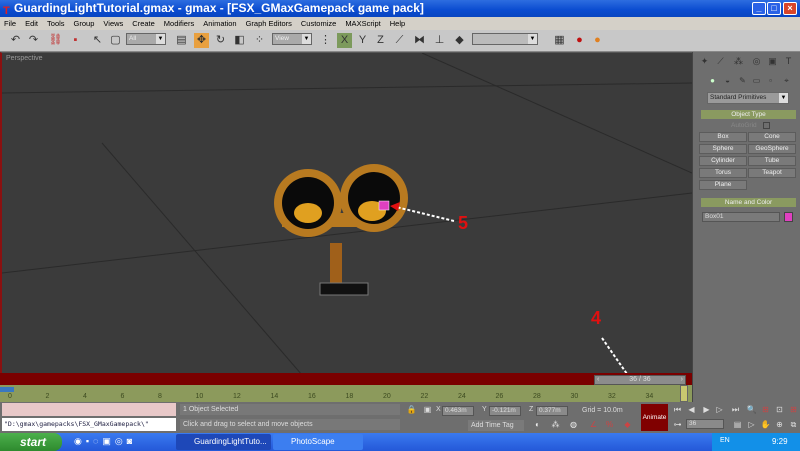 This screenshot has width=800, height=451. Describe the element at coordinates (774, 8) in the screenshot. I see `maximize-button: □` at that location.